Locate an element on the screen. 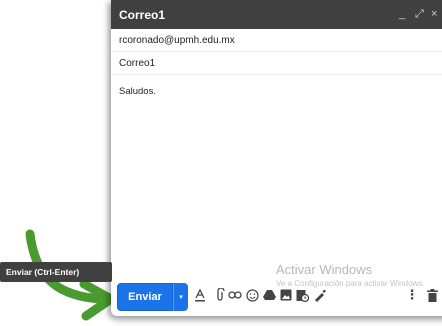  send-button-group: Enviar ▾ is located at coordinates (152, 297).